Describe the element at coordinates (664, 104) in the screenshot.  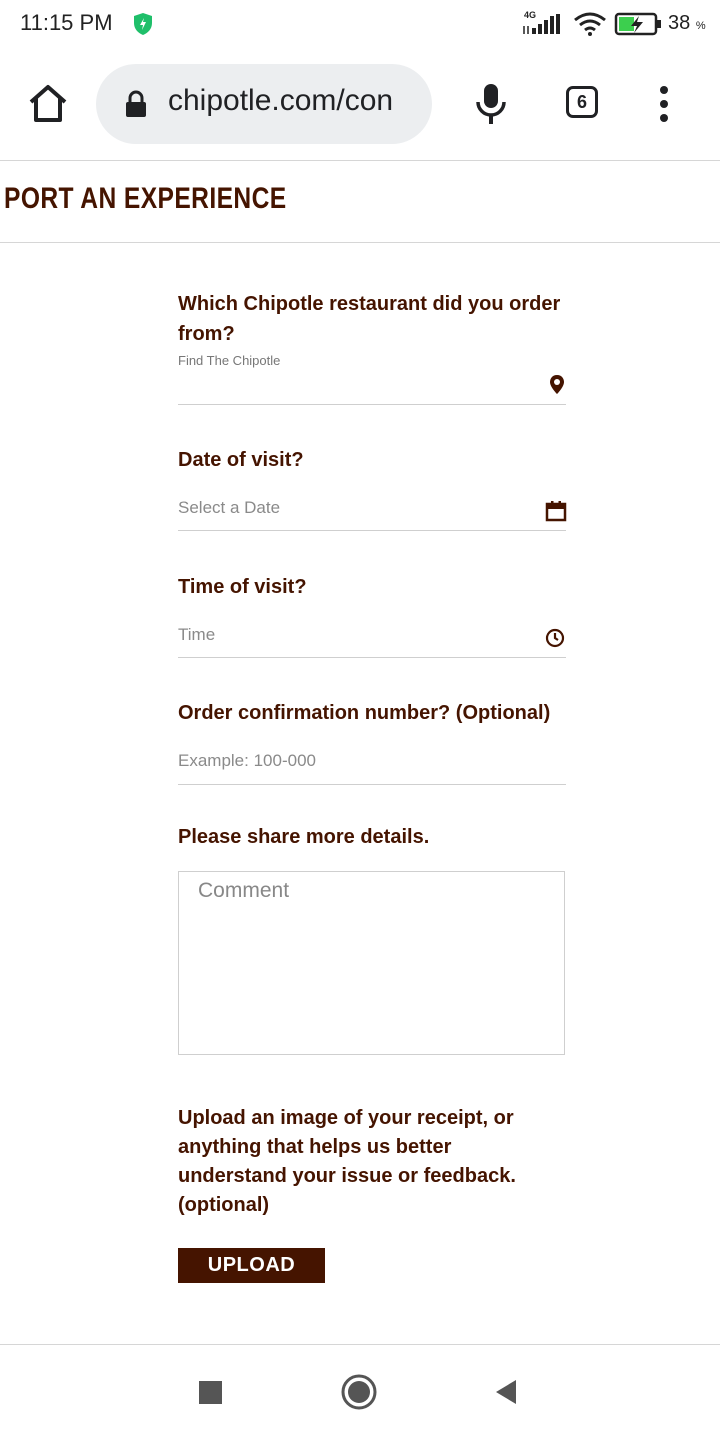
I see `more-vert-icon` at that location.